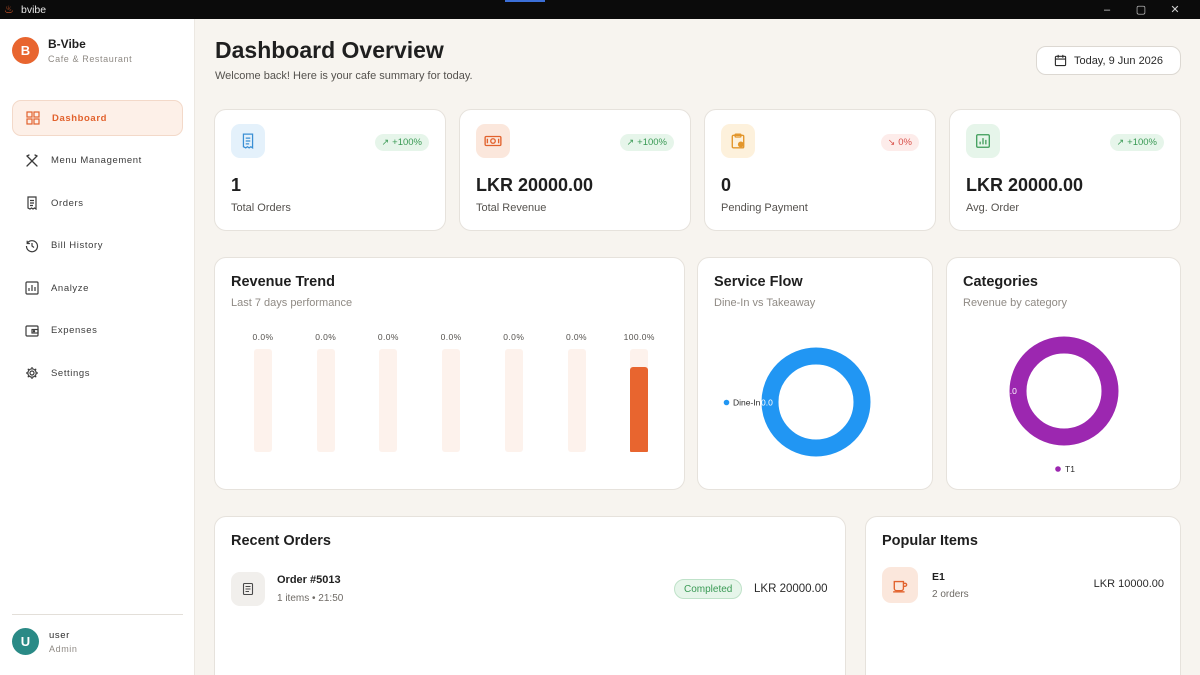 This screenshot has height=675, width=1200. What do you see at coordinates (97, 373) in the screenshot?
I see `sidebar-item-settings: Settings` at bounding box center [97, 373].